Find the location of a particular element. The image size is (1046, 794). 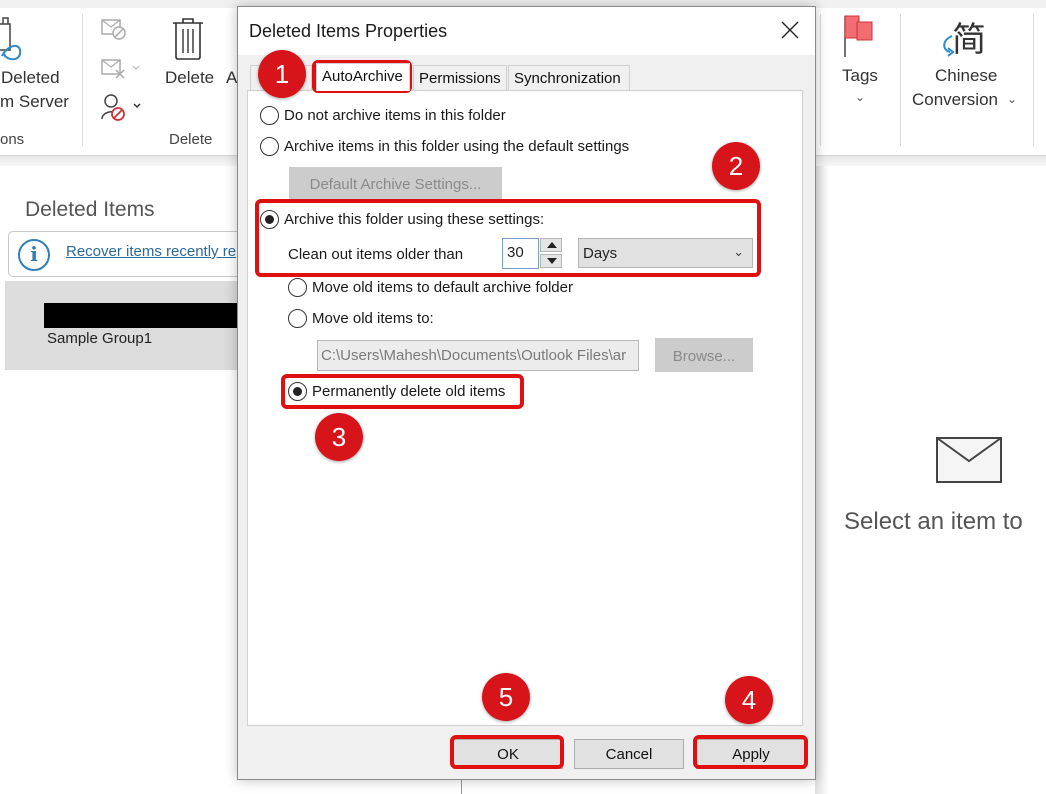

recover-deleted-icon is located at coordinates (12, 39).